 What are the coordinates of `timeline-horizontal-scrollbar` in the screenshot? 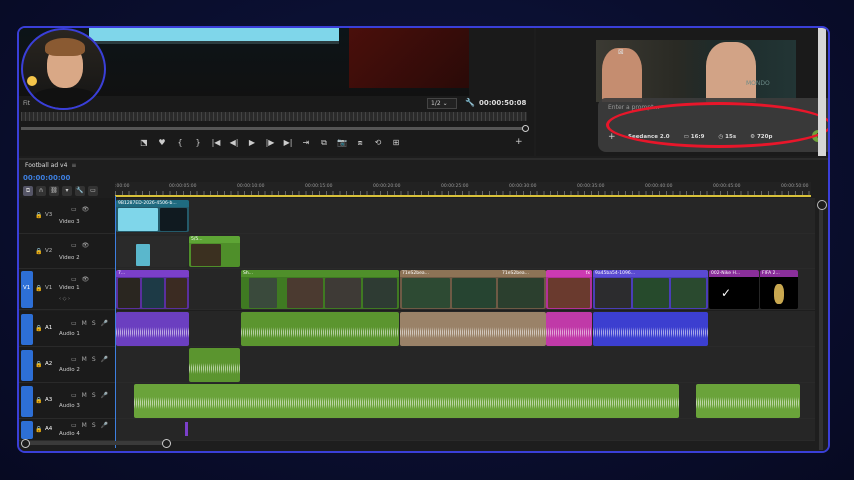 It's located at (96, 443).